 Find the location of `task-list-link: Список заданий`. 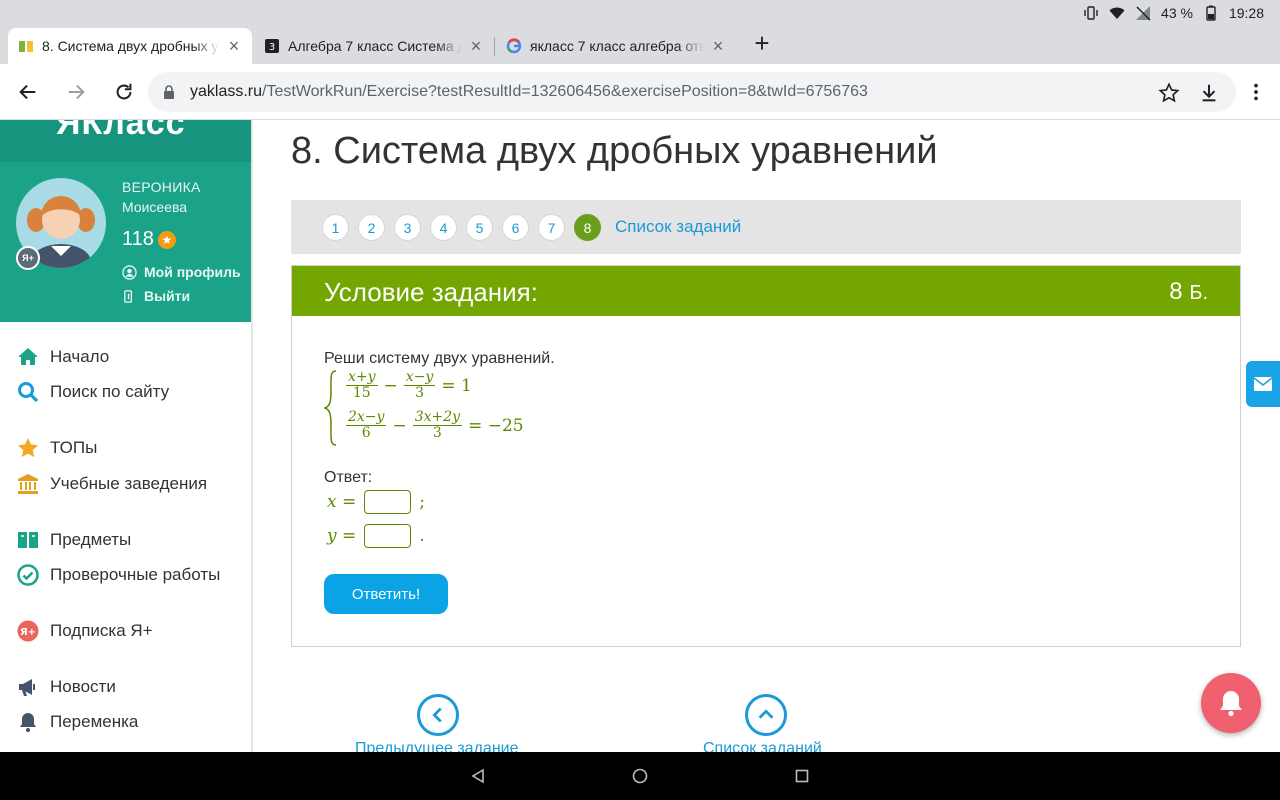

task-list-link: Список заданий is located at coordinates (678, 227).